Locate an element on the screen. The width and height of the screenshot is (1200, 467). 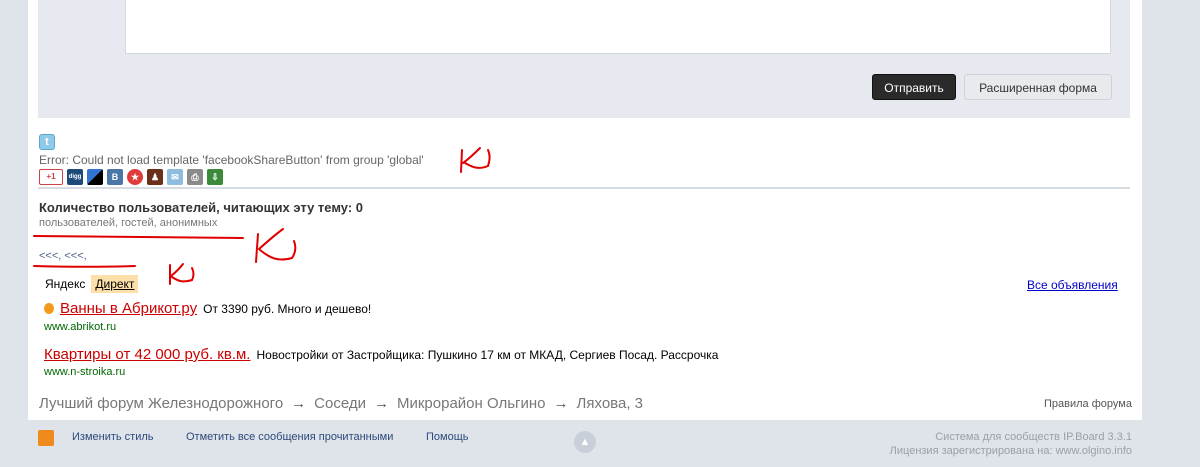
breadcrumb-item: Лучший форум Железнодорожного is located at coordinates (161, 403).